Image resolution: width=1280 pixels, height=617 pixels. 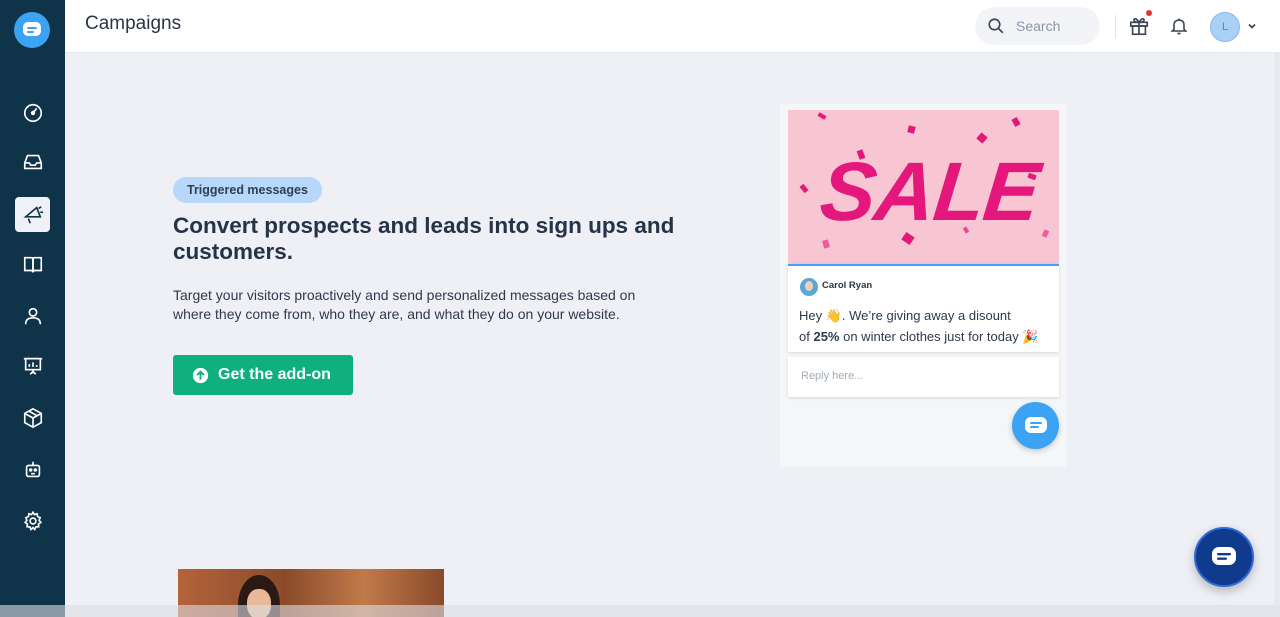 I want to click on sidebar, so click(x=32, y=308).